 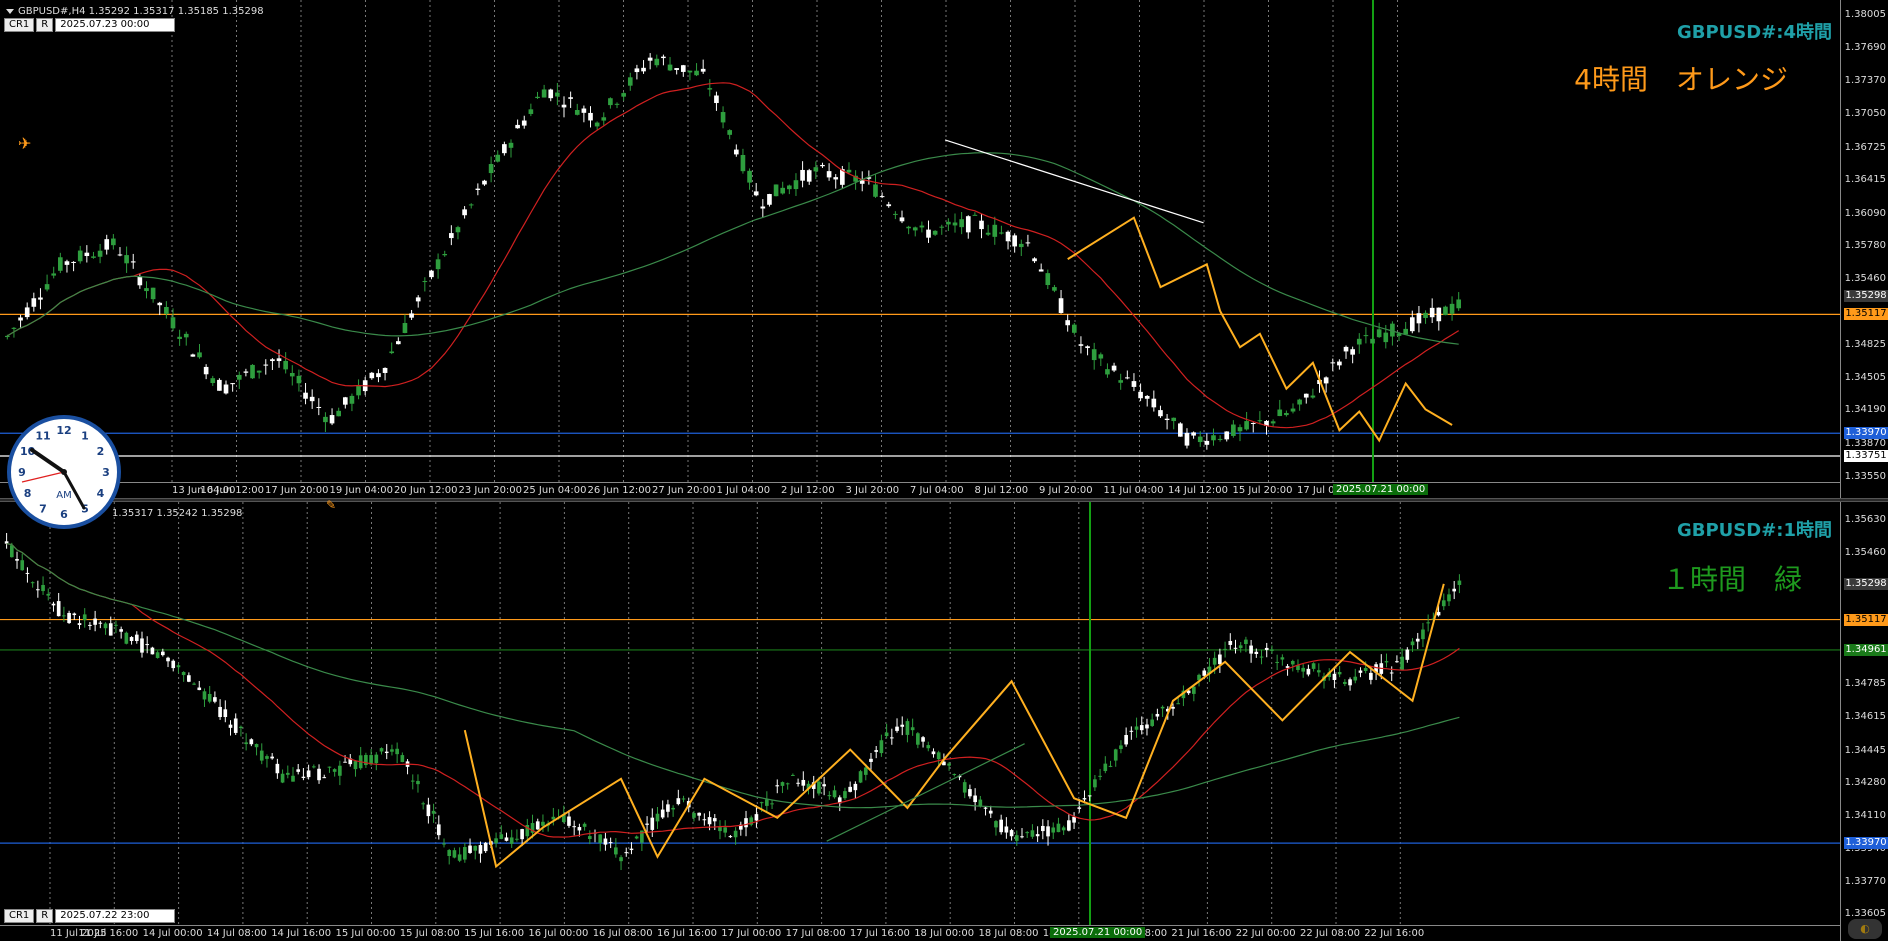 What do you see at coordinates (24, 143) in the screenshot?
I see `satellite-icon: ✈` at bounding box center [24, 143].